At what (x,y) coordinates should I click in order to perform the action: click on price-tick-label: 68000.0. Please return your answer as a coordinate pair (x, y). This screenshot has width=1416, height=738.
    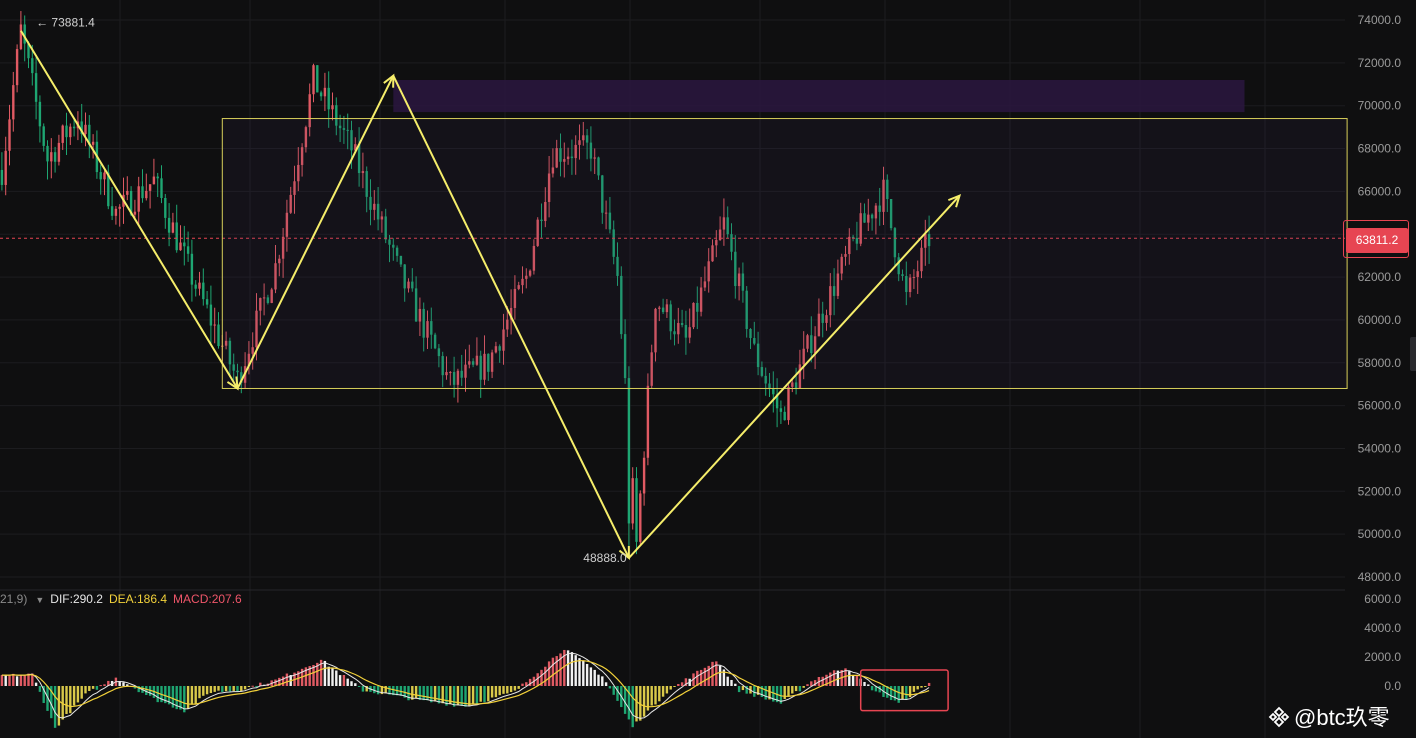
    Looking at the image, I should click on (1380, 149).